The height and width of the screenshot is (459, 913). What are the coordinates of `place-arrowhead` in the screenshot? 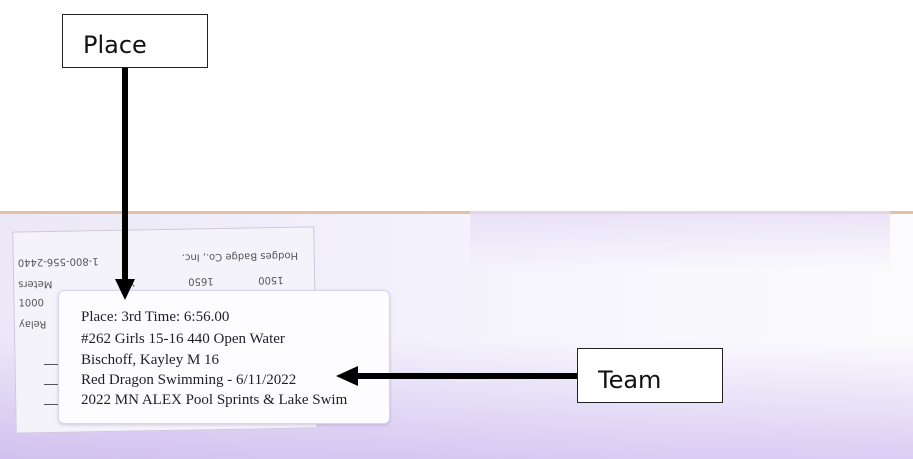 It's located at (125, 289).